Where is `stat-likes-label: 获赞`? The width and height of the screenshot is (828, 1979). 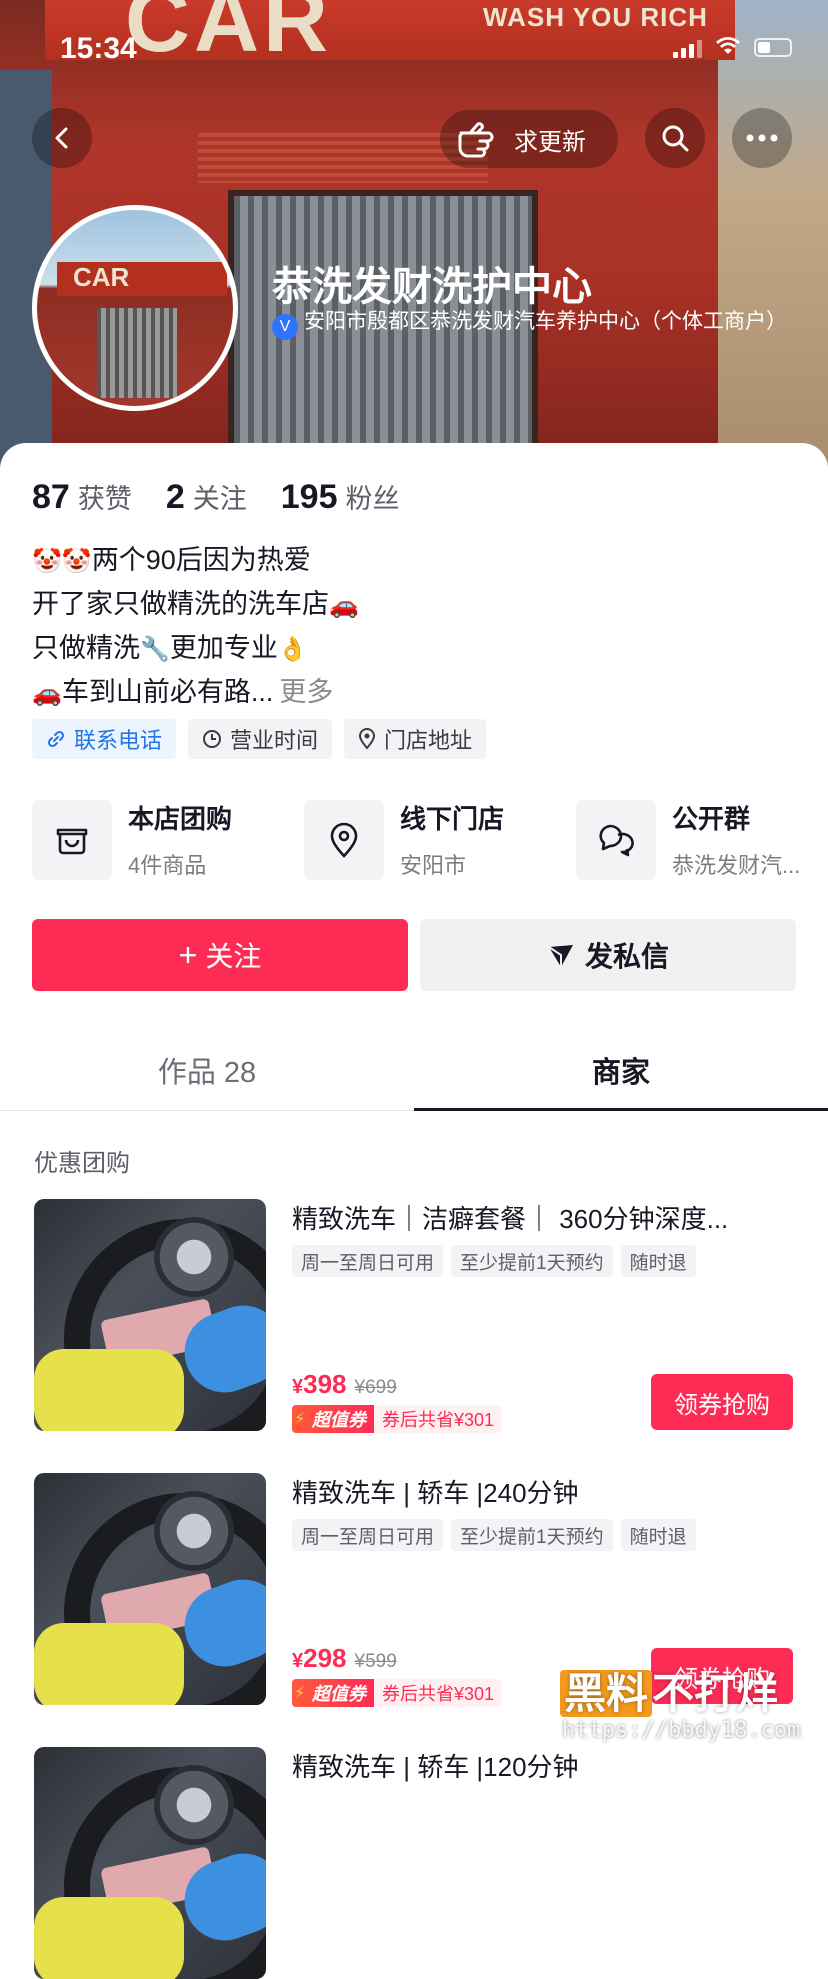
stat-likes-label: 获赞 is located at coordinates (104, 499).